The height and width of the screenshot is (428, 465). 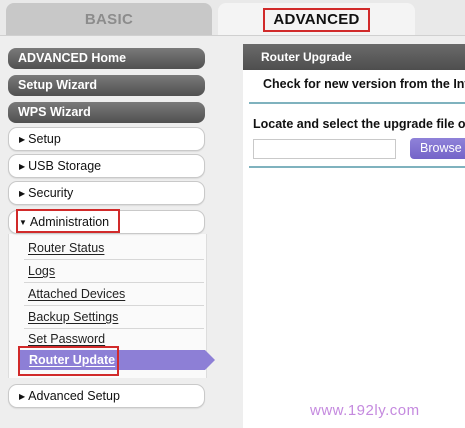 I want to click on tab-advanced: ADVANCED, so click(x=316, y=19).